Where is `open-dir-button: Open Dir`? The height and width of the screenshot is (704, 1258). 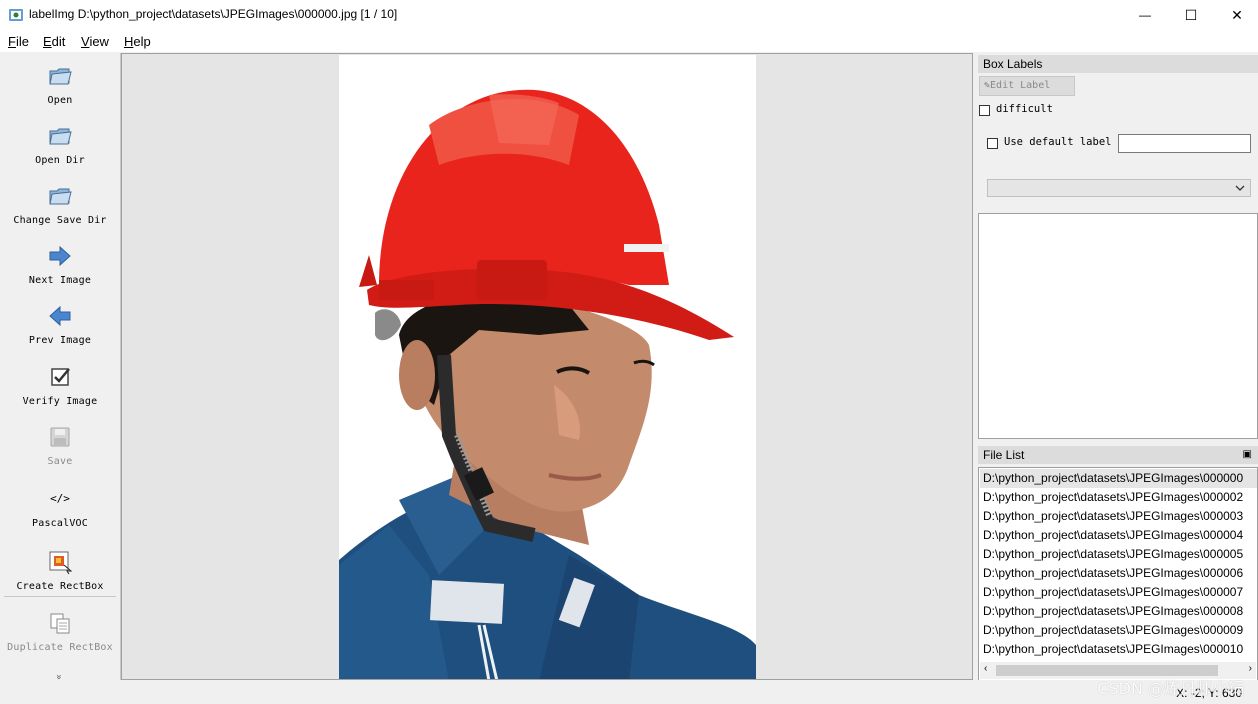 open-dir-button: Open Dir is located at coordinates (60, 144).